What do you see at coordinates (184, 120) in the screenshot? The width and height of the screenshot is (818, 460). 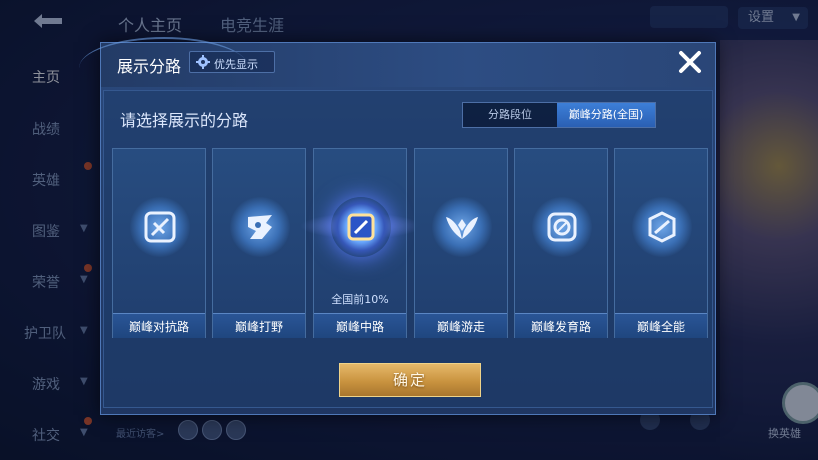 I see `select-prompt: 请选择展示的分路` at bounding box center [184, 120].